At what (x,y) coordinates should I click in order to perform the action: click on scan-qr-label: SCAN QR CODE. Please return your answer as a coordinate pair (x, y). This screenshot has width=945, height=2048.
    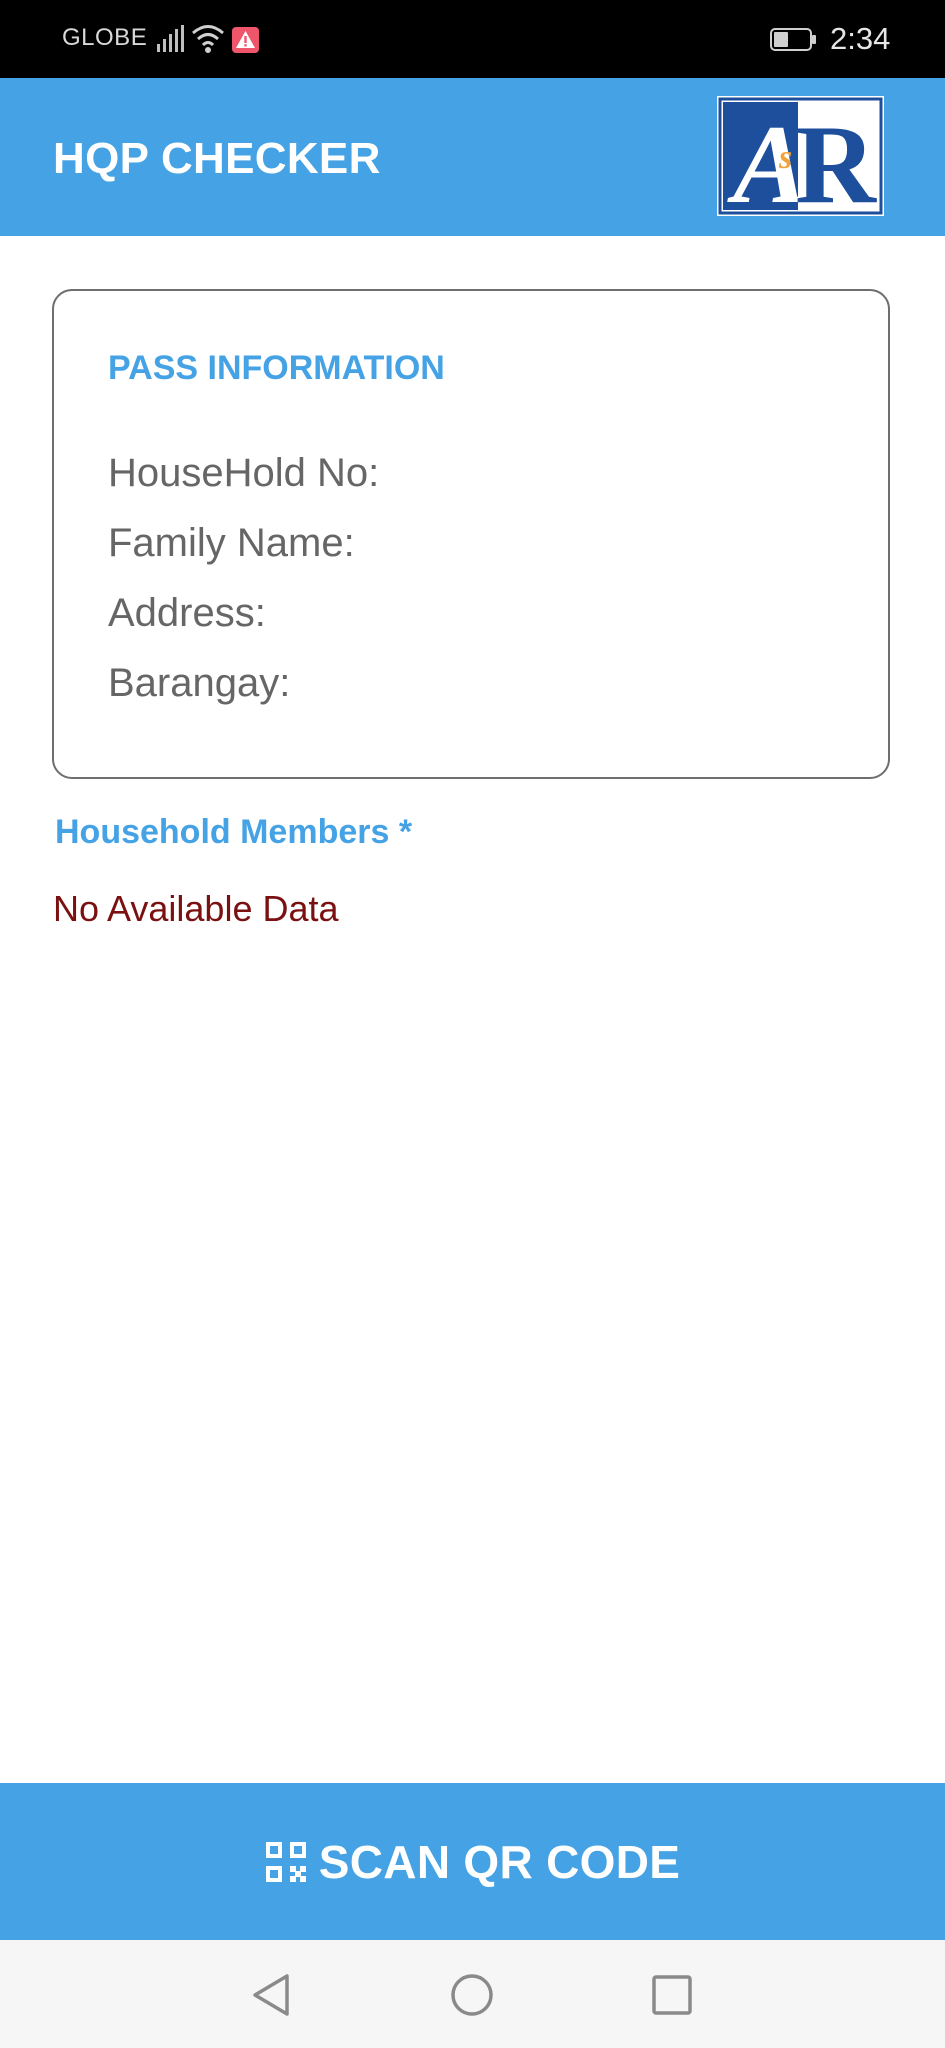
    Looking at the image, I should click on (499, 1861).